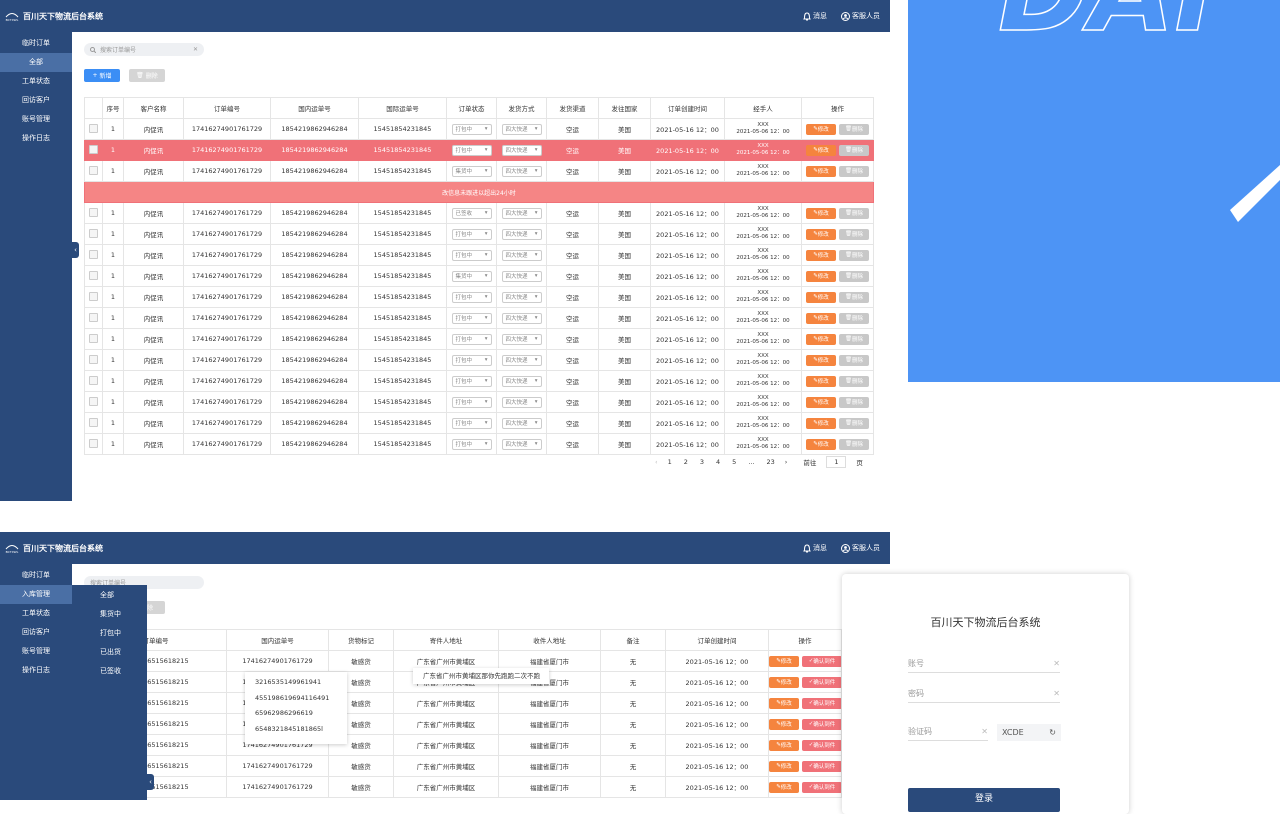  I want to click on account-field: 账号 ✕, so click(984, 664).